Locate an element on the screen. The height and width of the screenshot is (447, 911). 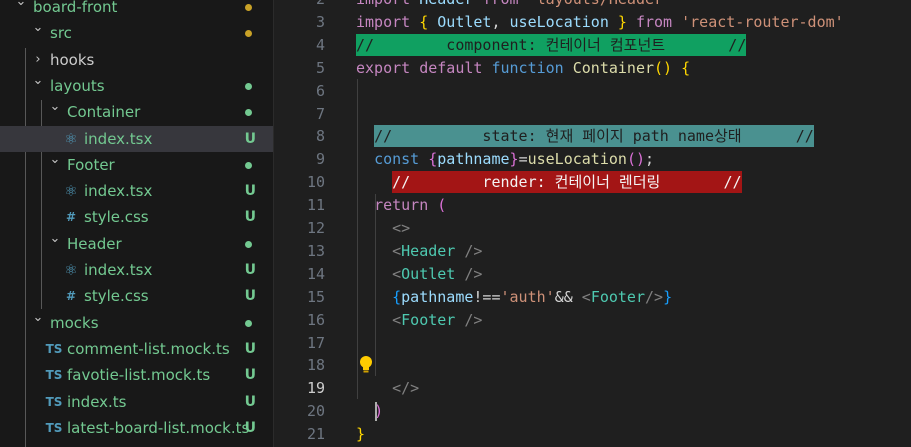
tree-item-label: comment-list.mock.ts is located at coordinates (148, 348).